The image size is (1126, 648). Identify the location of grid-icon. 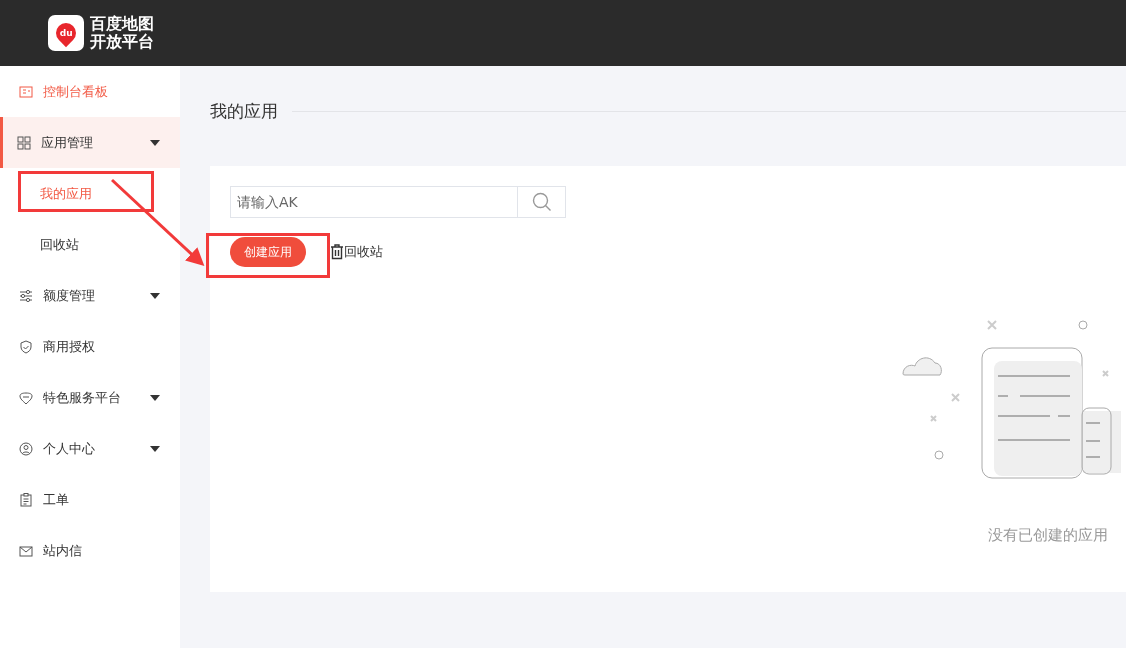
(24, 142).